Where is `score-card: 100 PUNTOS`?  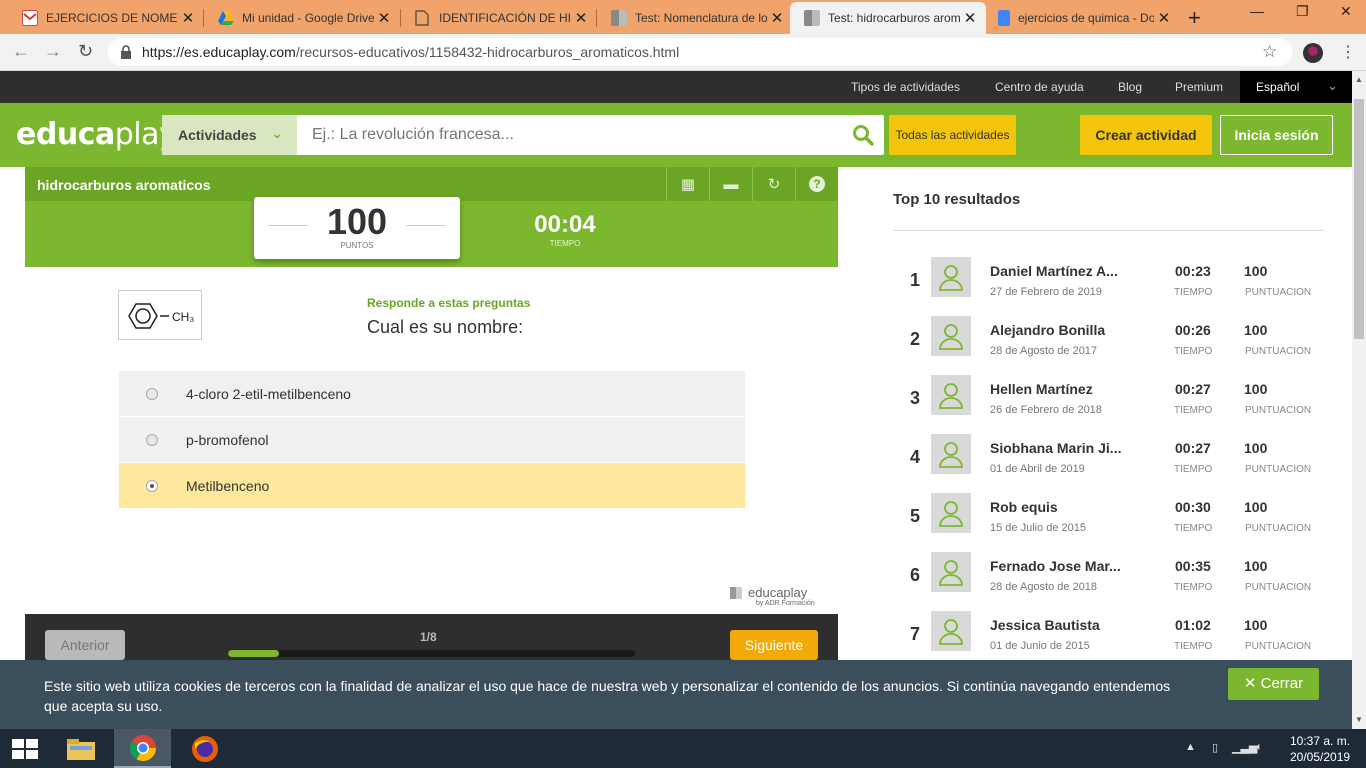 score-card: 100 PUNTOS is located at coordinates (357, 228).